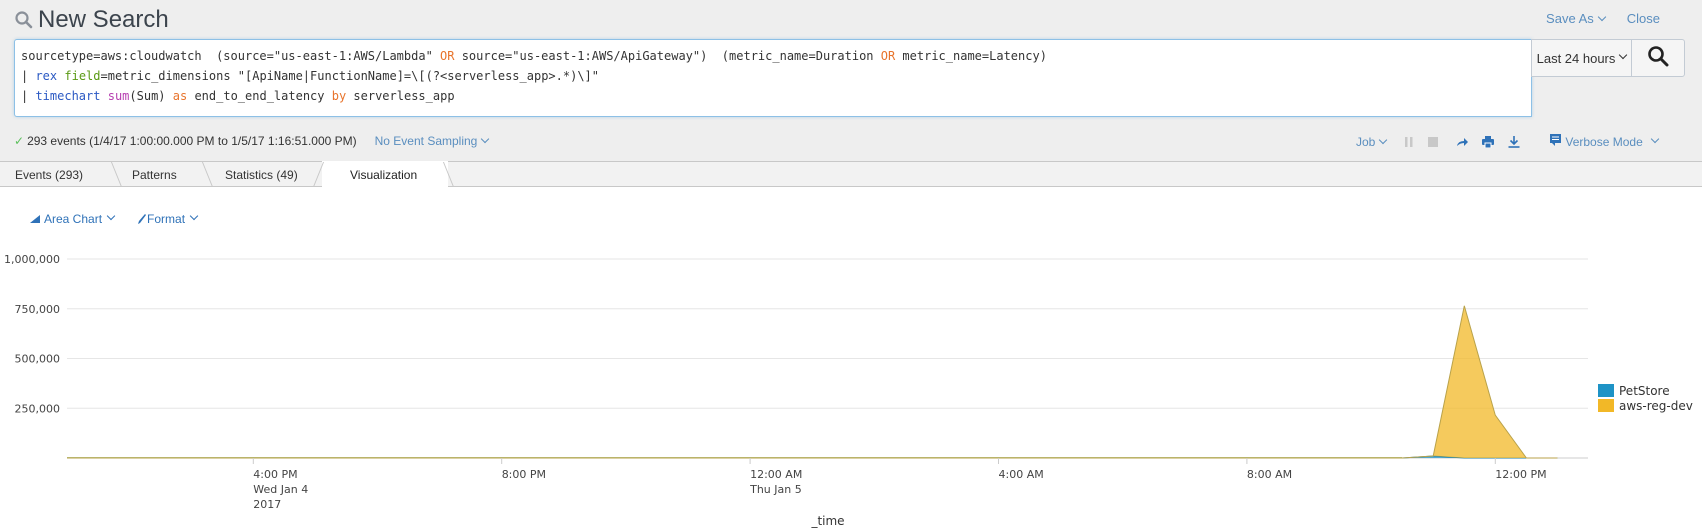 The image size is (1702, 530). I want to click on save-as-button: Save As, so click(1576, 18).